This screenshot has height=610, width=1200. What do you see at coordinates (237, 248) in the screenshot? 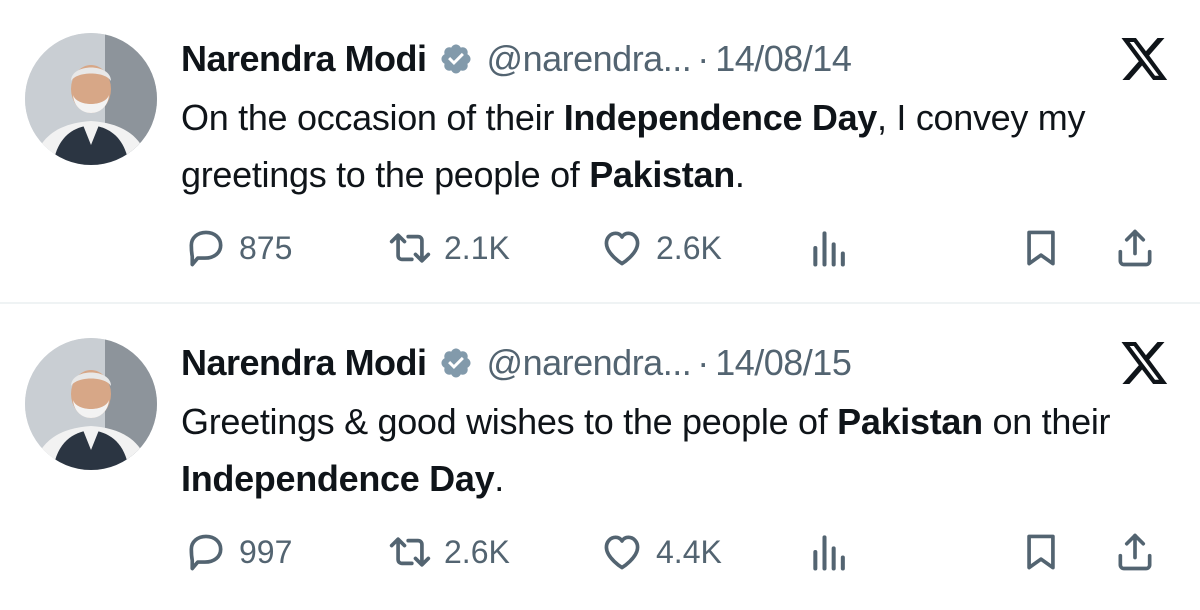
I see `reply-button: 875` at bounding box center [237, 248].